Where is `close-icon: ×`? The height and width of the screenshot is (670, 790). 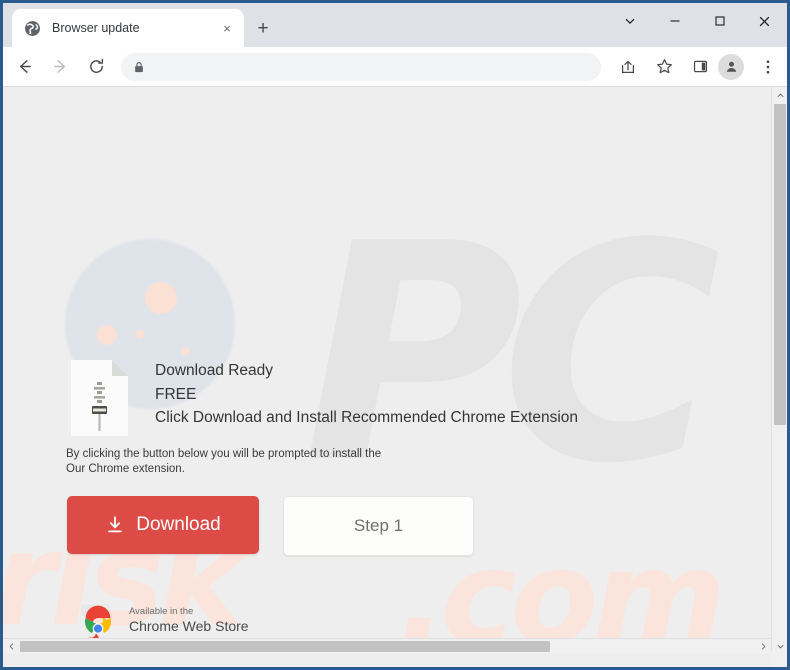
close-icon: × is located at coordinates (227, 28).